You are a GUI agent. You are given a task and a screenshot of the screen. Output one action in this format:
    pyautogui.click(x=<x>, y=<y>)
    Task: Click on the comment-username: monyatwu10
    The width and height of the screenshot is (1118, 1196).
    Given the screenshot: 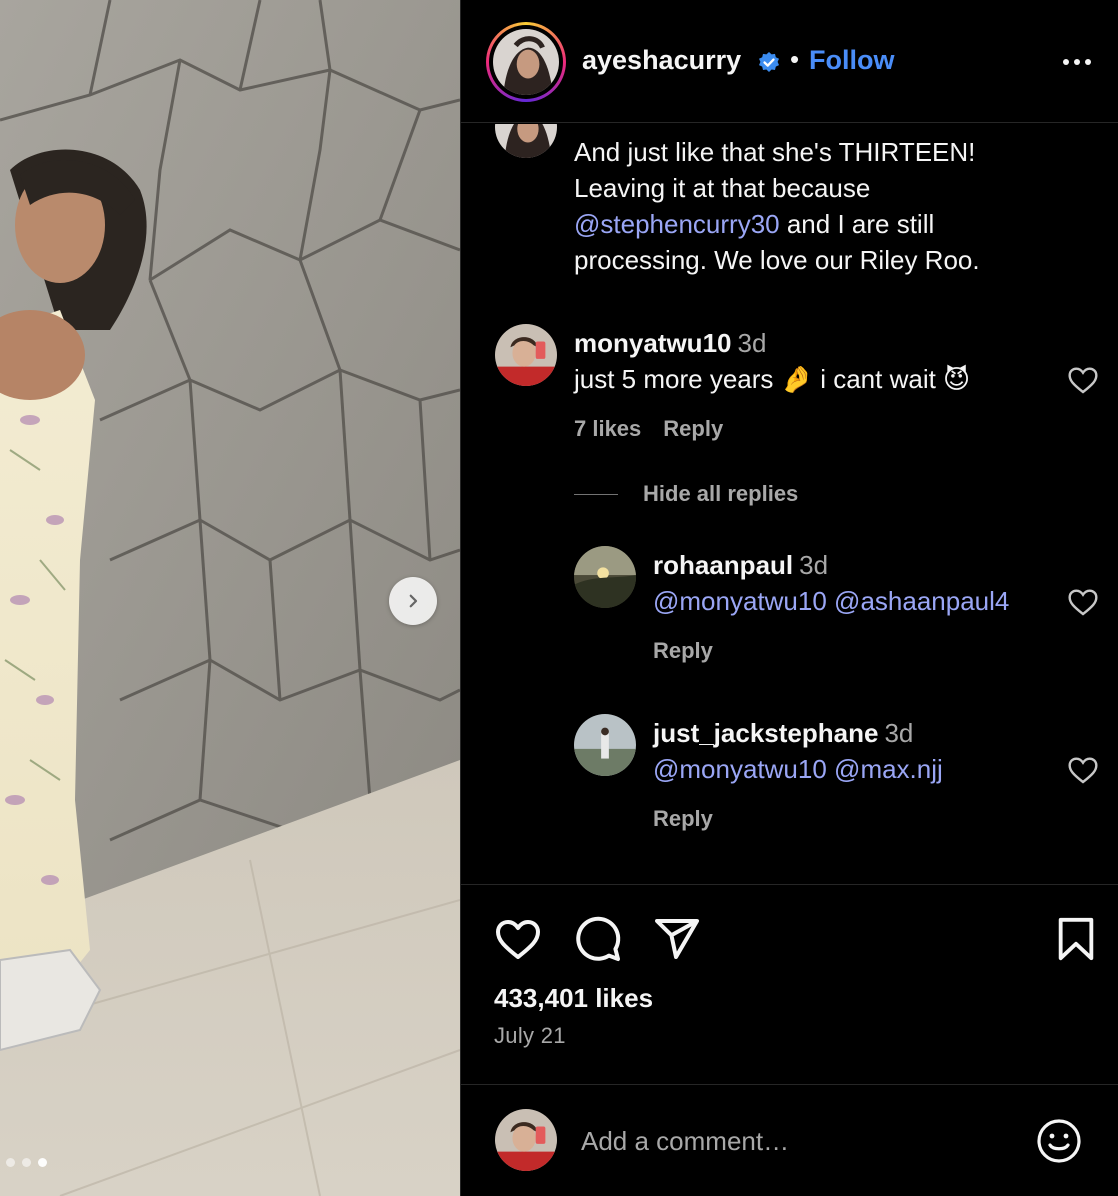 What is the action you would take?
    pyautogui.click(x=653, y=343)
    